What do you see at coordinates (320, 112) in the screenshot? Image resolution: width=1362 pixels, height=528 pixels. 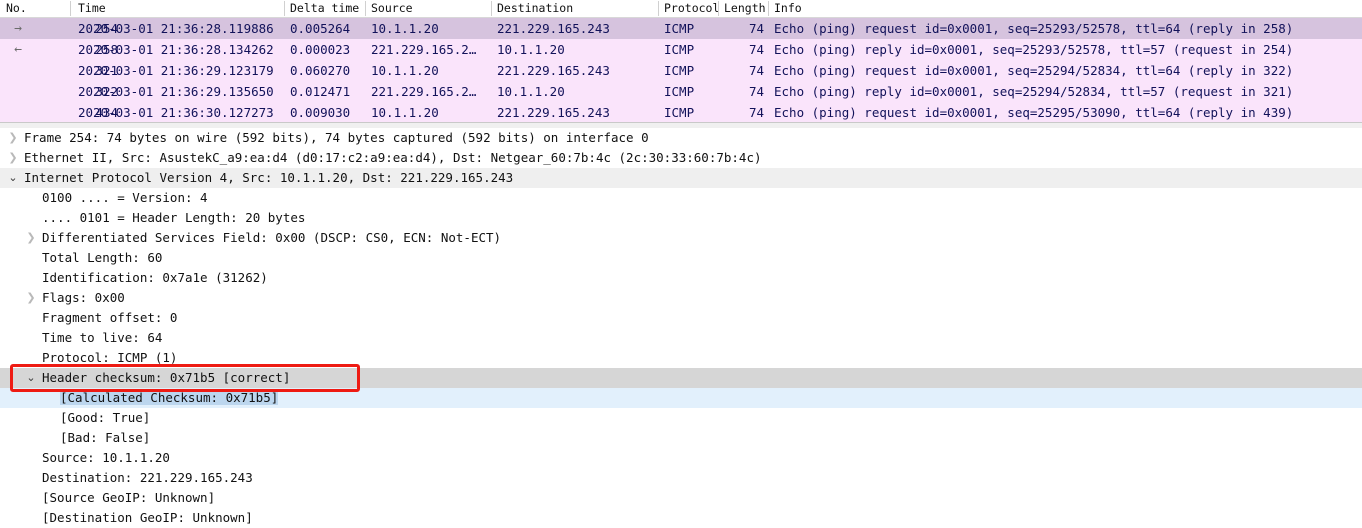 I see `cell-delta-time: 0.009030` at bounding box center [320, 112].